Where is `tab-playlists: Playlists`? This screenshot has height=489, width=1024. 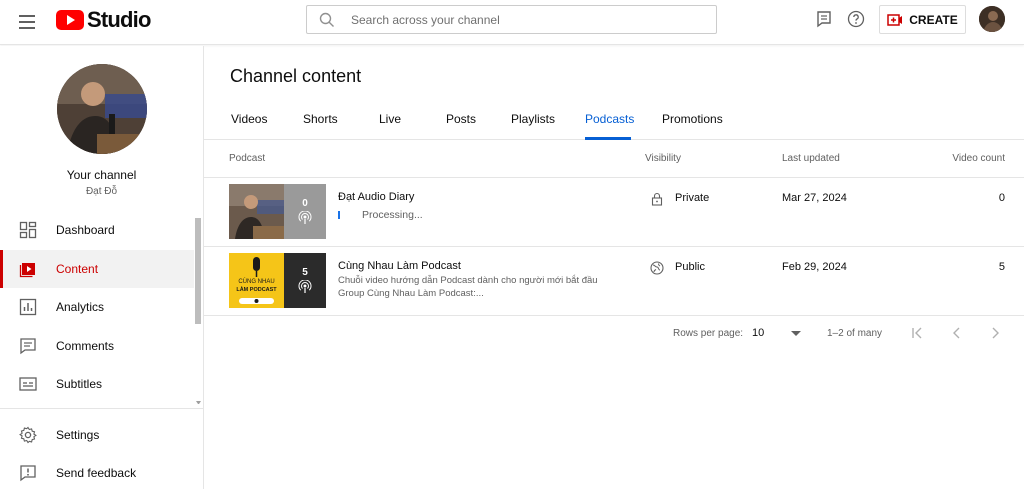 tab-playlists: Playlists is located at coordinates (533, 126).